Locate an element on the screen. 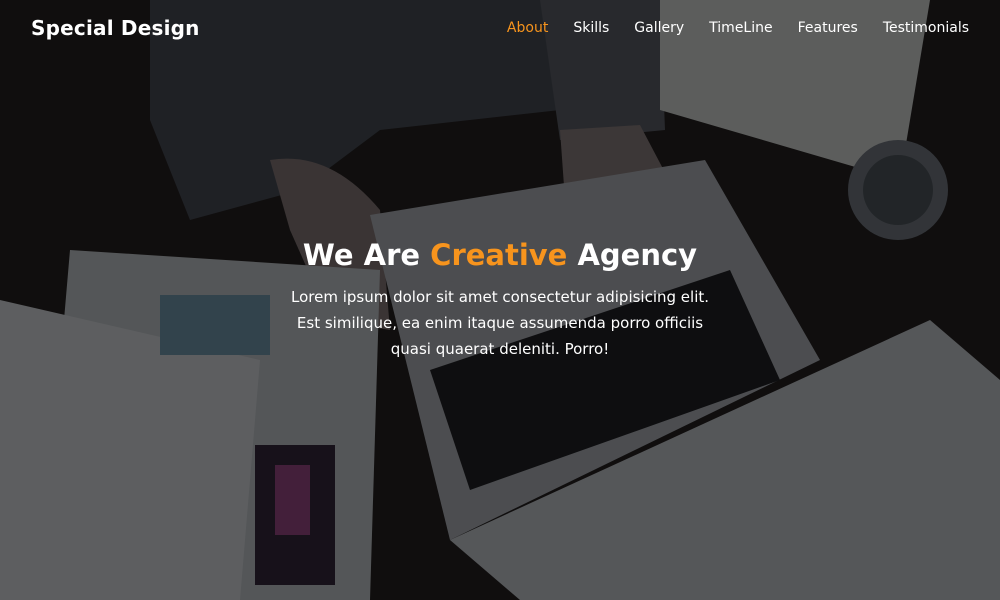 The height and width of the screenshot is (600, 1000). nav-link-features: Features is located at coordinates (828, 28).